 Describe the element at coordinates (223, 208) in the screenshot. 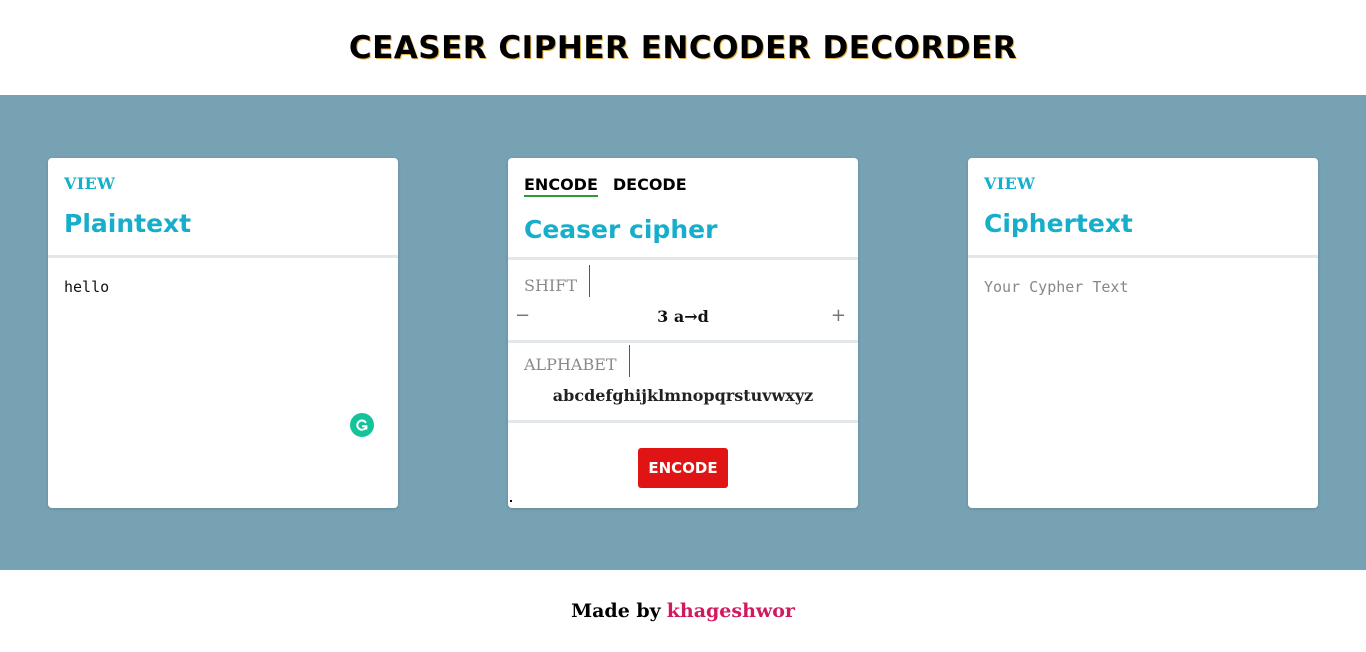

I see `plaintext-card-header: VIEW Plaintext` at that location.